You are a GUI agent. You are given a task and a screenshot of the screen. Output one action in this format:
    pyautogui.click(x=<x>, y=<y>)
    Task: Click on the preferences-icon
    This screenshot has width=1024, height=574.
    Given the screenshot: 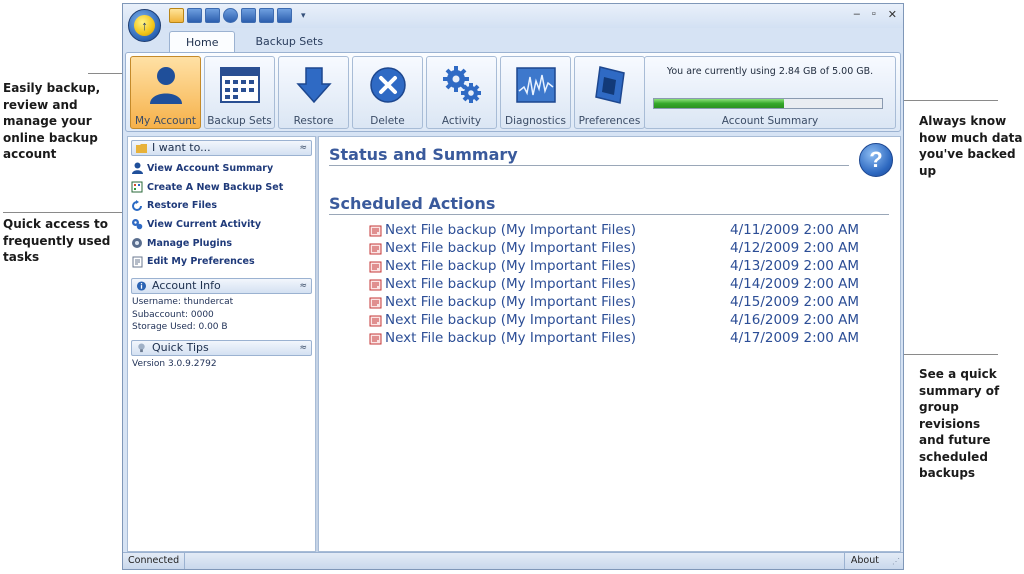 What is the action you would take?
    pyautogui.click(x=610, y=85)
    